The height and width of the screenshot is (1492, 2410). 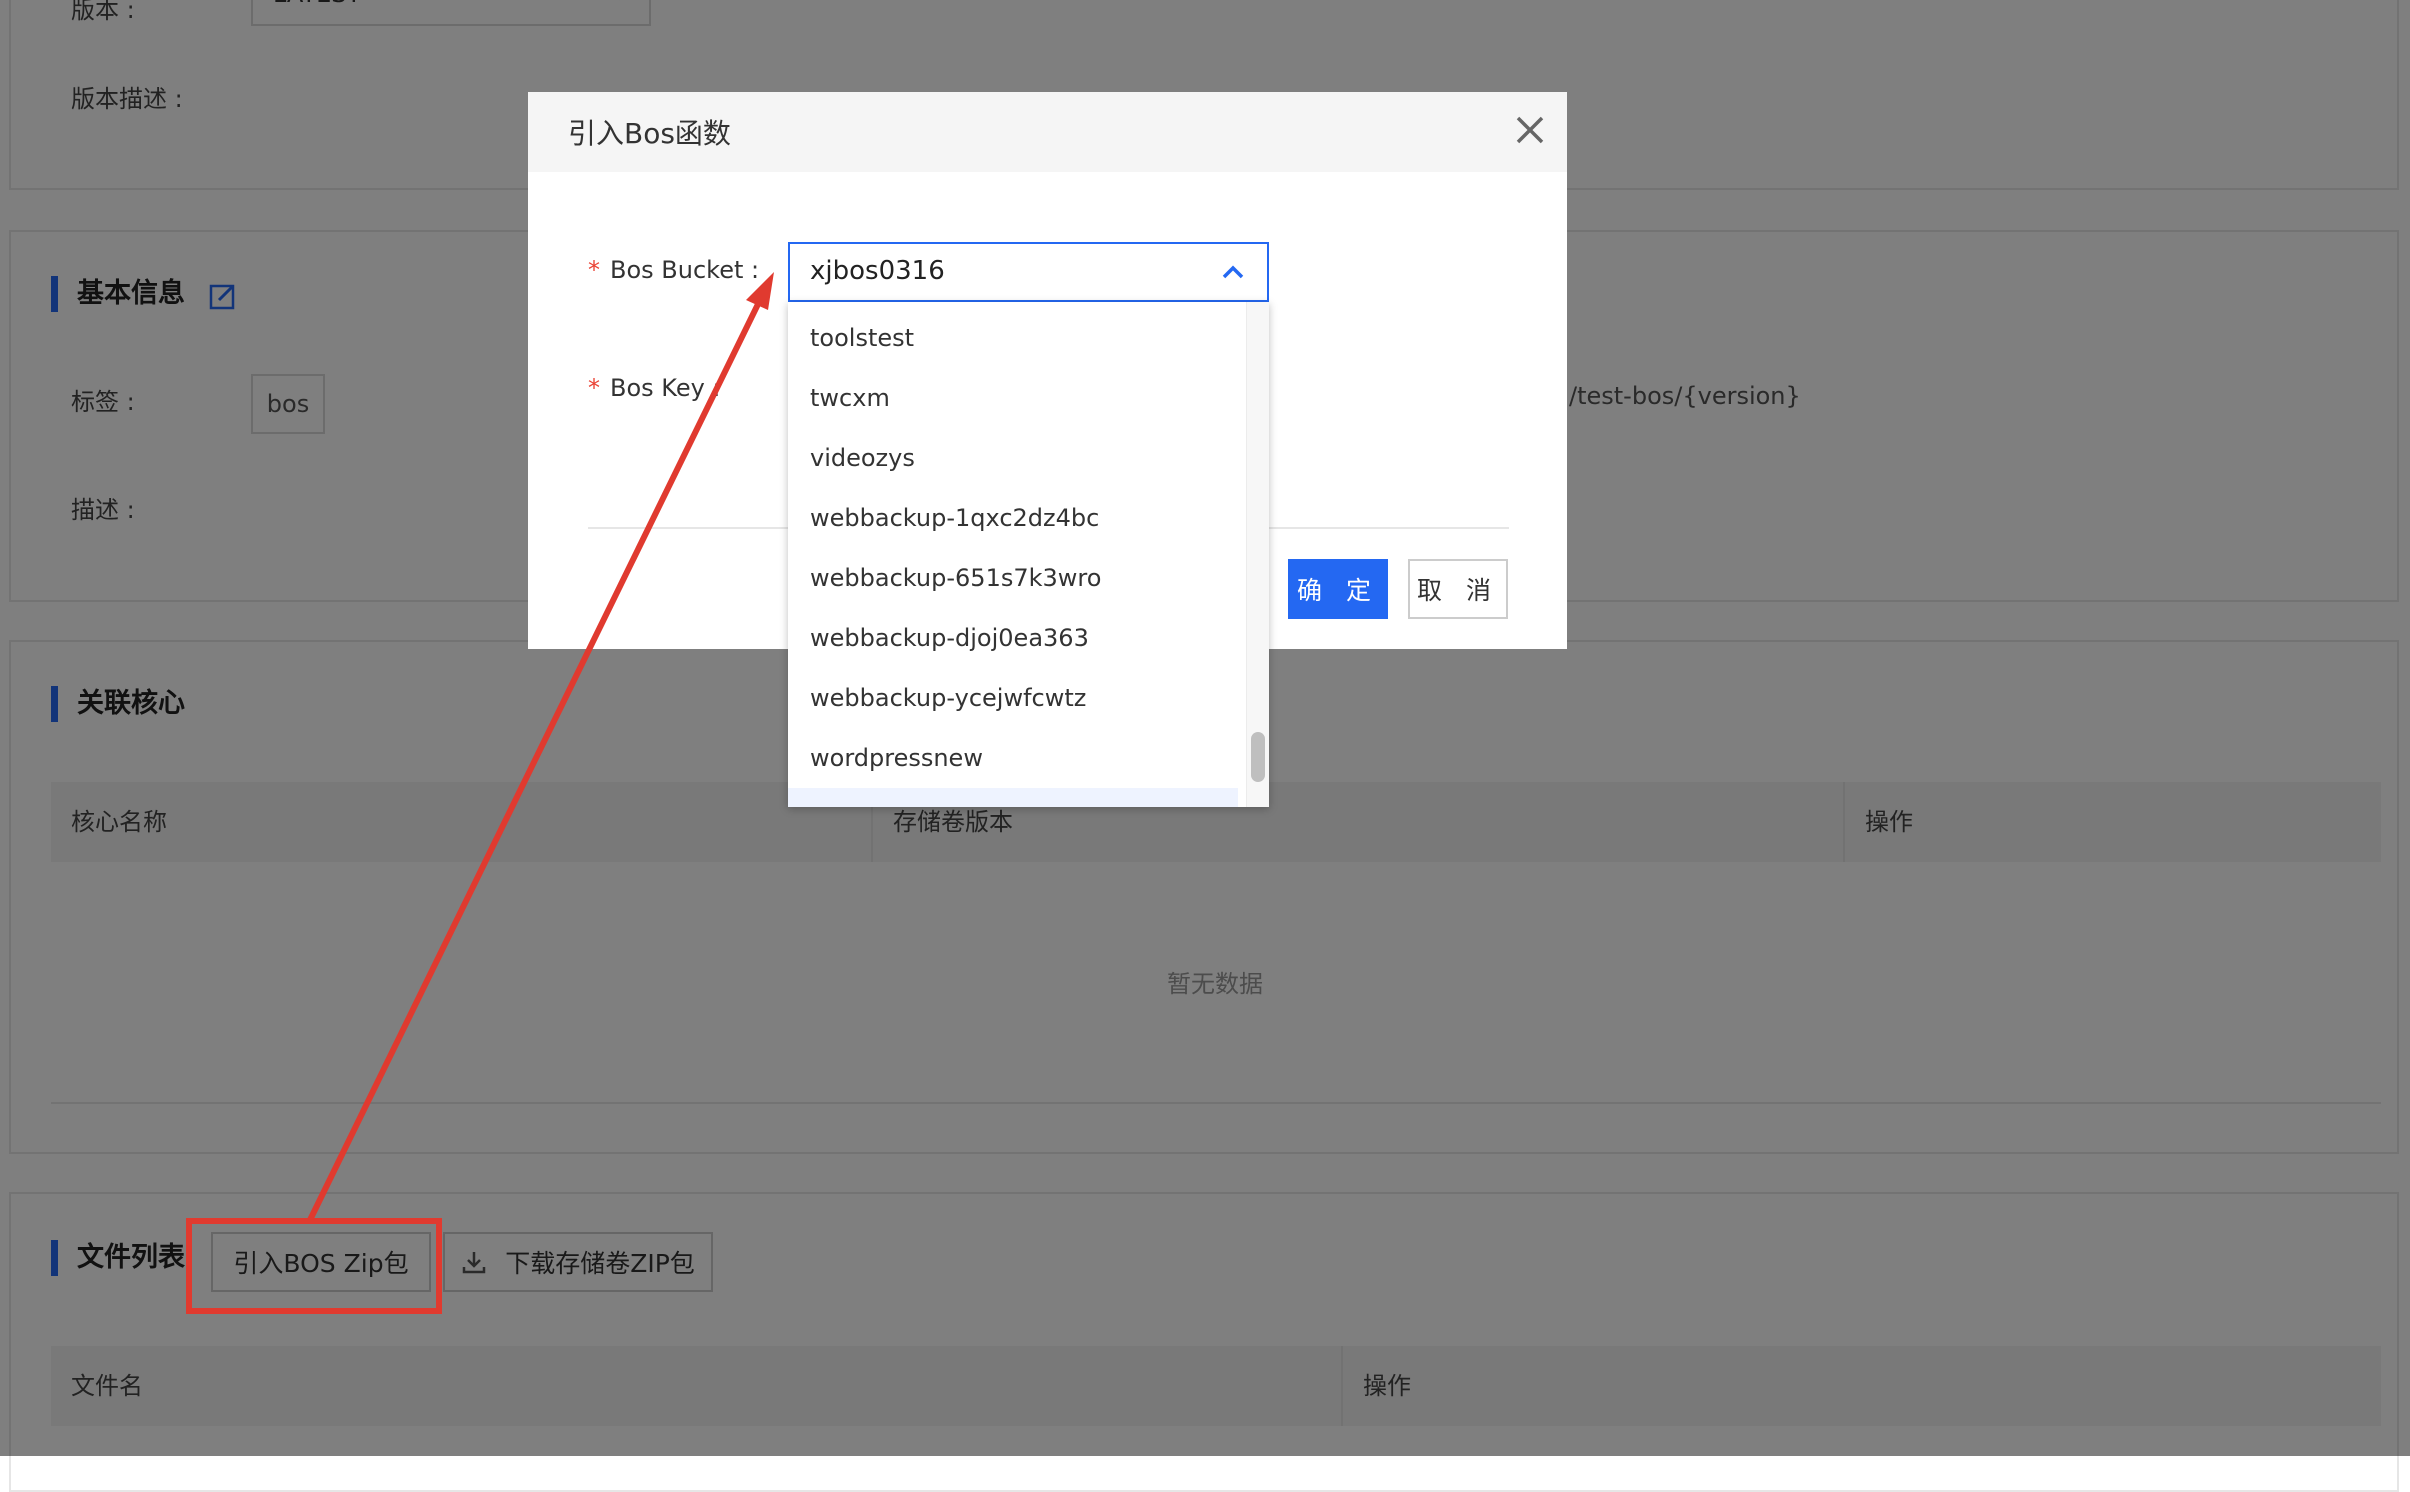 What do you see at coordinates (1013, 797) in the screenshot?
I see `bucket-option-highlighted` at bounding box center [1013, 797].